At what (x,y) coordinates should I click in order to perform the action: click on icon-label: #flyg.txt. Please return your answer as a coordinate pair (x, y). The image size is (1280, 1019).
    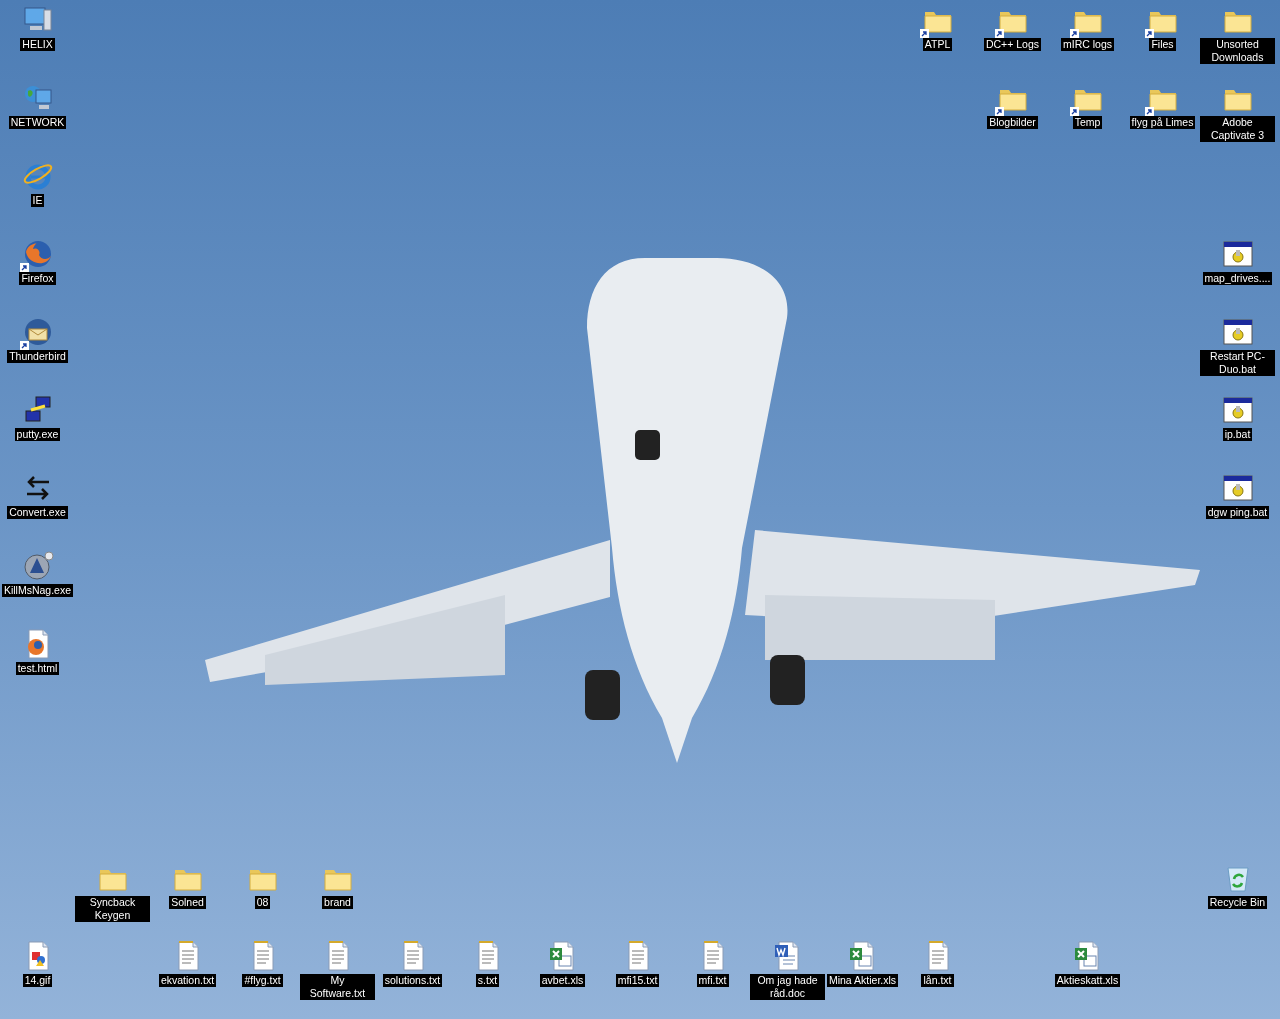
    Looking at the image, I should click on (262, 980).